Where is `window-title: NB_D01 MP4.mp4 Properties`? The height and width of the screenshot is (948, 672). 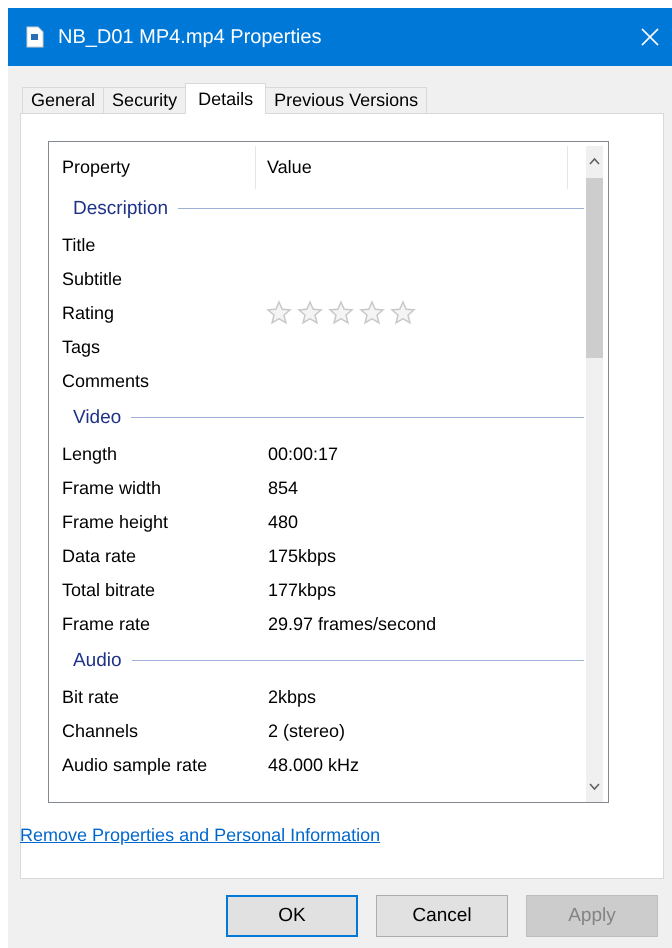 window-title: NB_D01 MP4.mp4 Properties is located at coordinates (190, 37).